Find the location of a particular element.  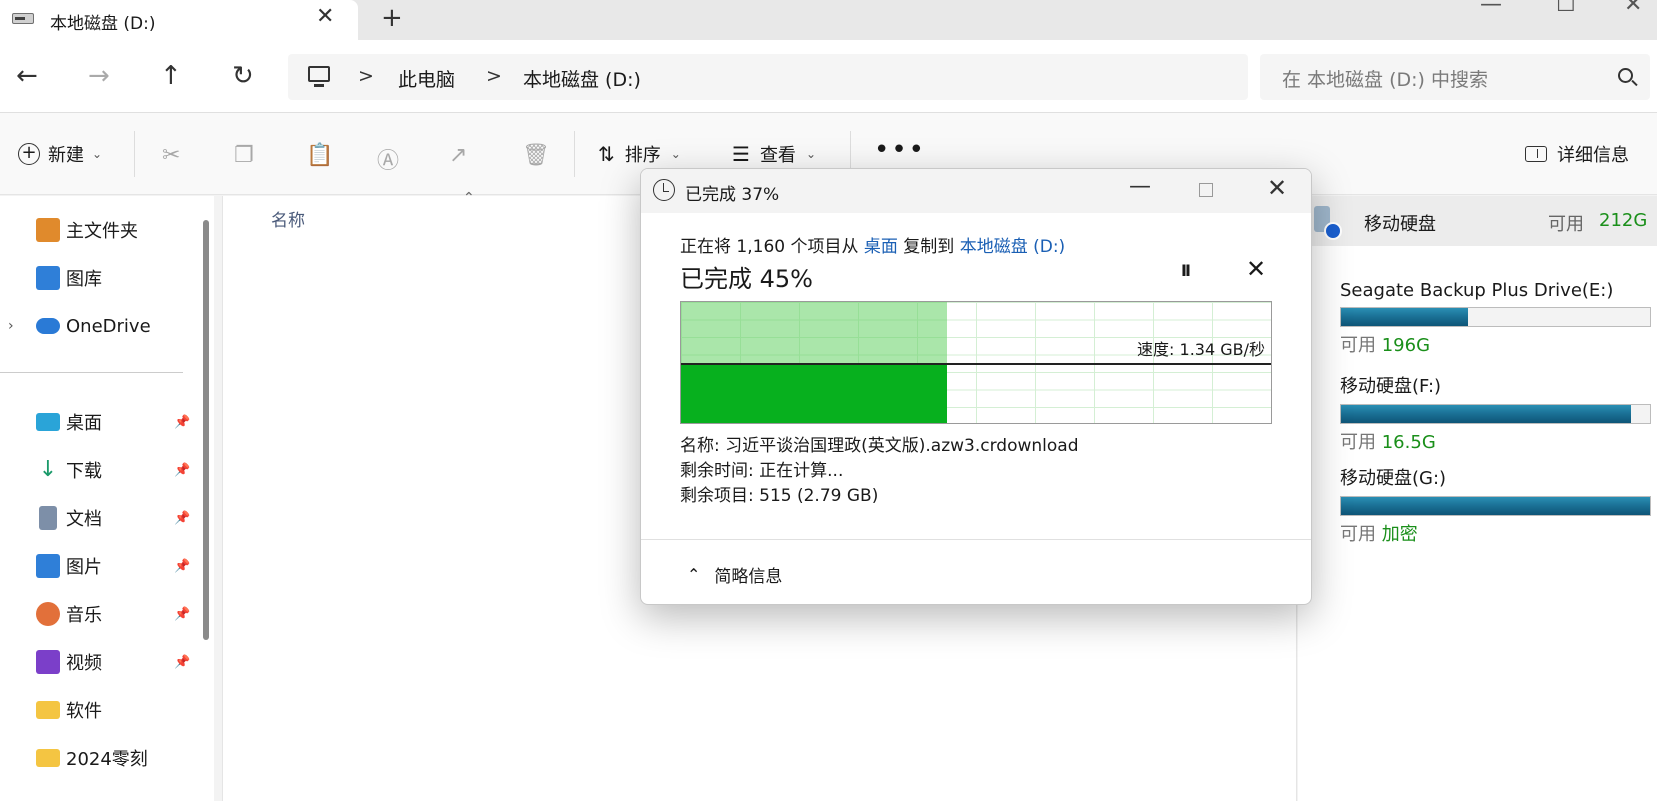

sidebar-item-label: 下载 is located at coordinates (84, 471).